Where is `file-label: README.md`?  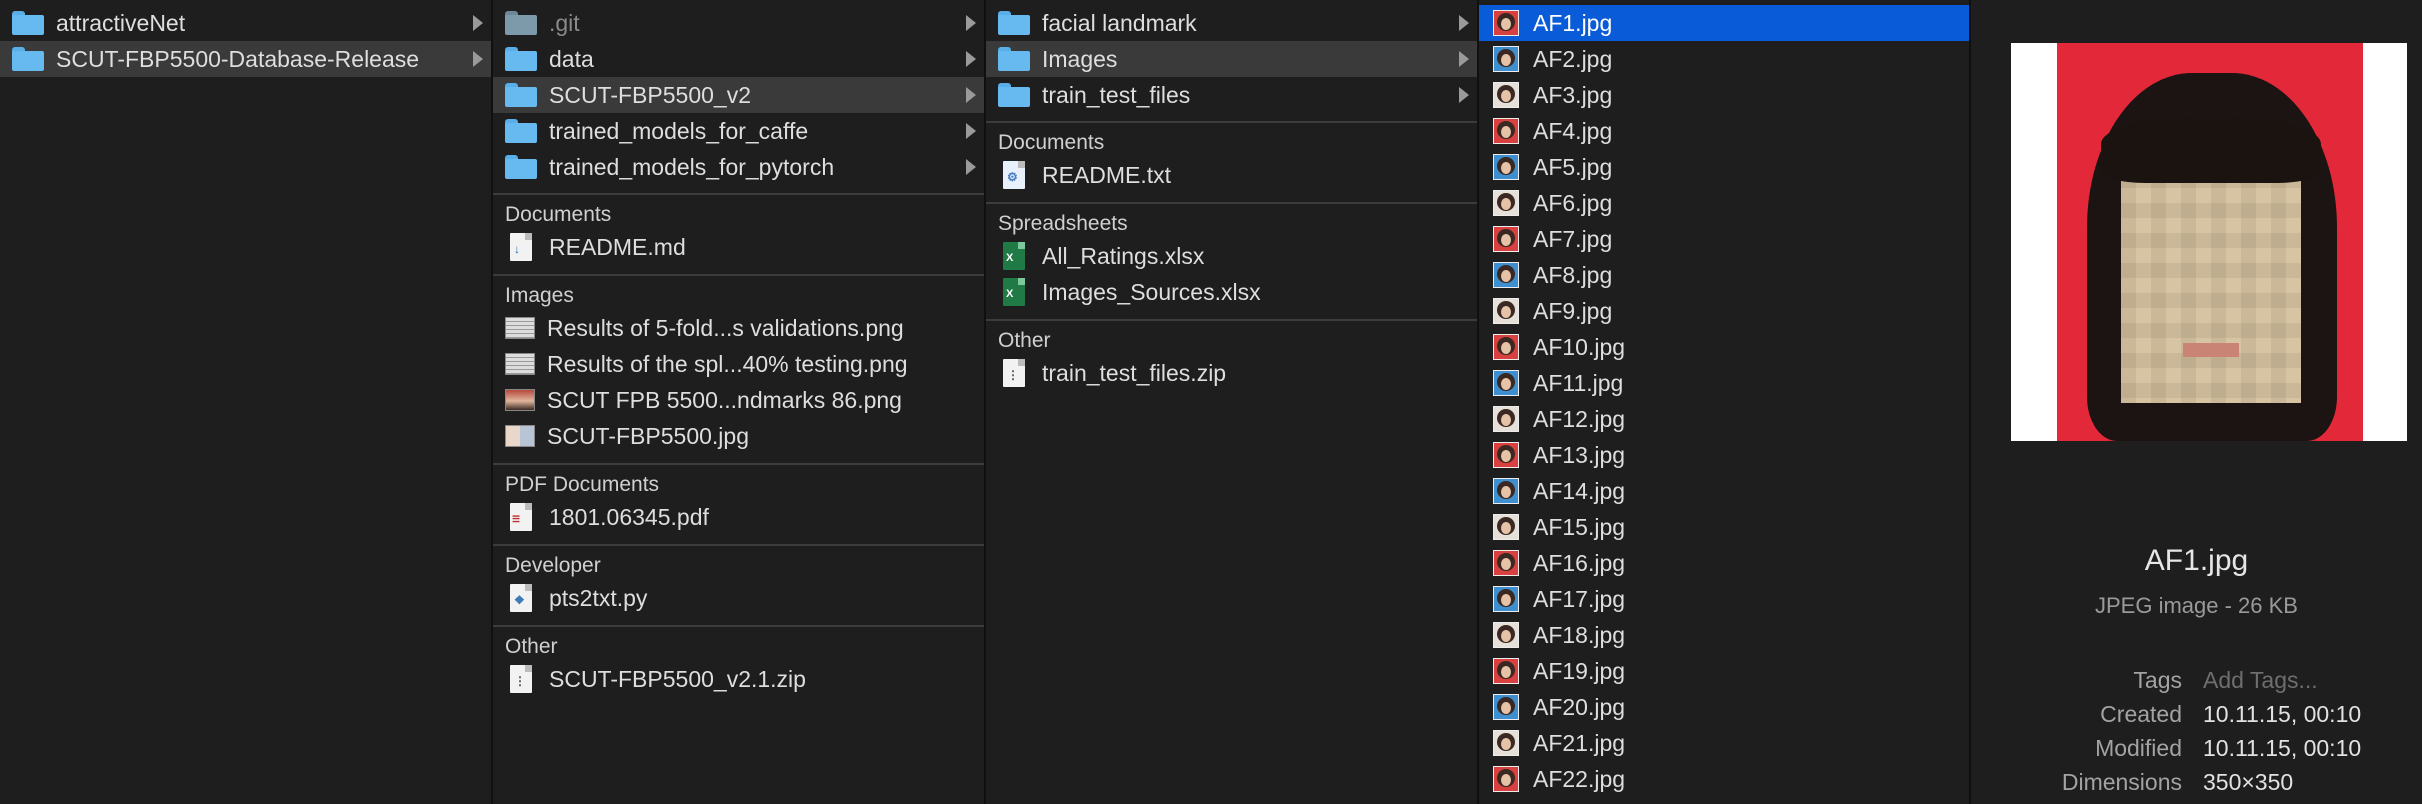
file-label: README.md is located at coordinates (617, 246).